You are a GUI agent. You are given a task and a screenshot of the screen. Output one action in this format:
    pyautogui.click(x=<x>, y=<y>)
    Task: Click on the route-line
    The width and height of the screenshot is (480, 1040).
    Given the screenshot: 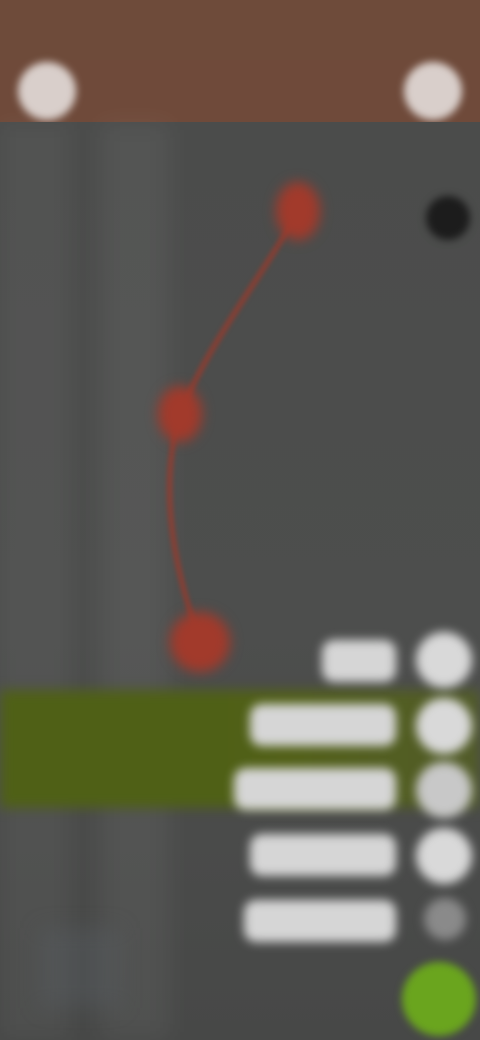 What is the action you would take?
    pyautogui.click(x=233, y=426)
    